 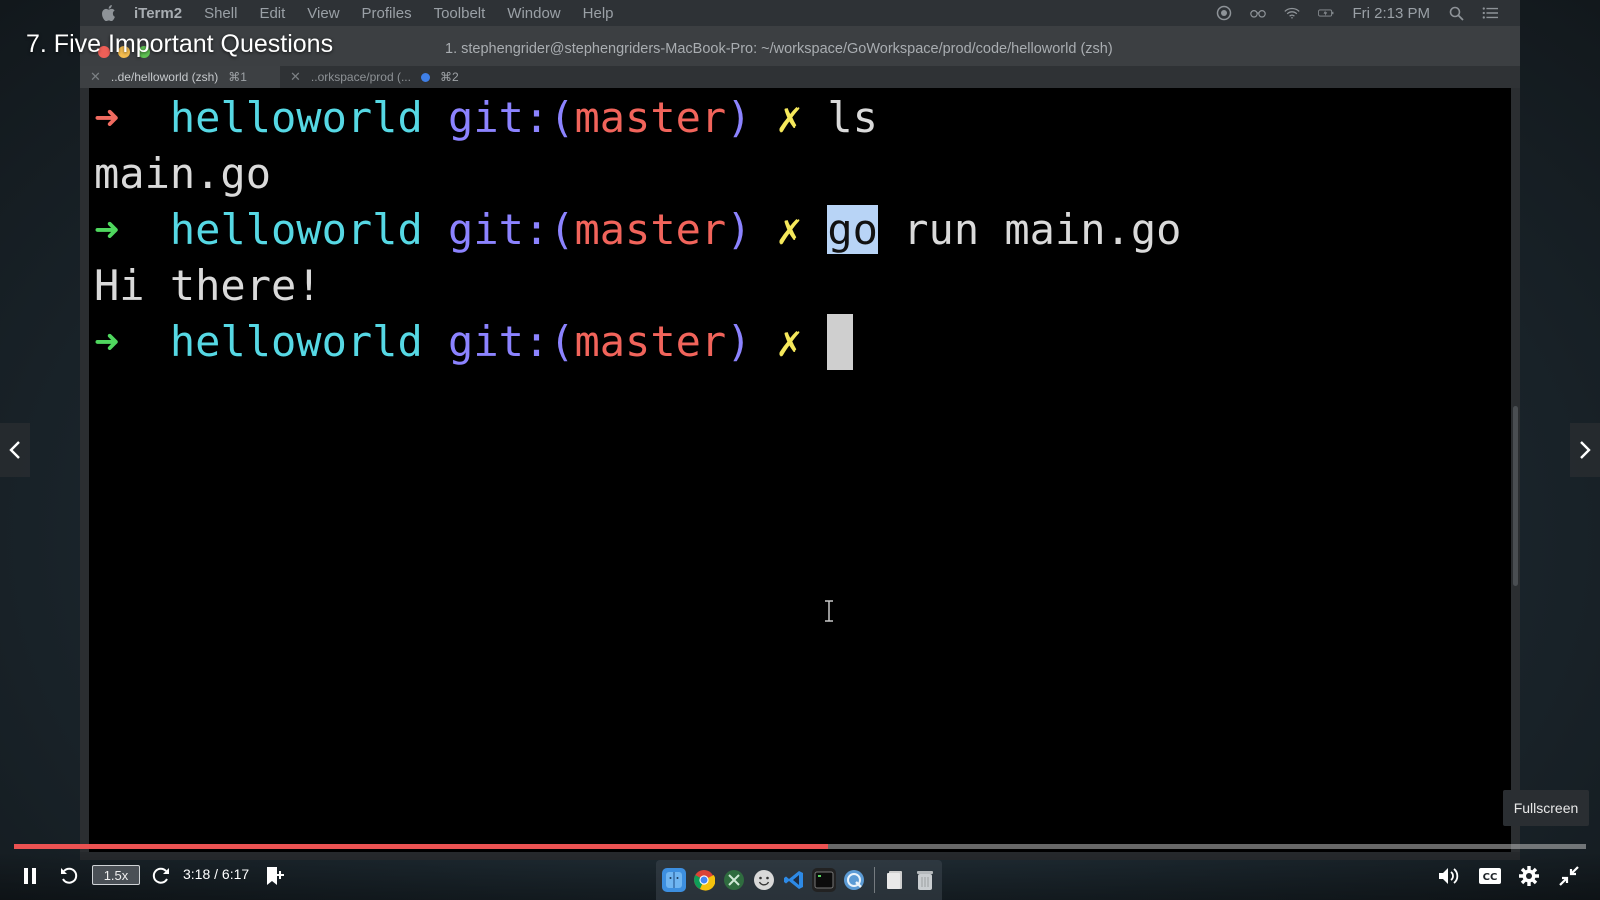 I want to click on apple-icon, so click(x=109, y=13).